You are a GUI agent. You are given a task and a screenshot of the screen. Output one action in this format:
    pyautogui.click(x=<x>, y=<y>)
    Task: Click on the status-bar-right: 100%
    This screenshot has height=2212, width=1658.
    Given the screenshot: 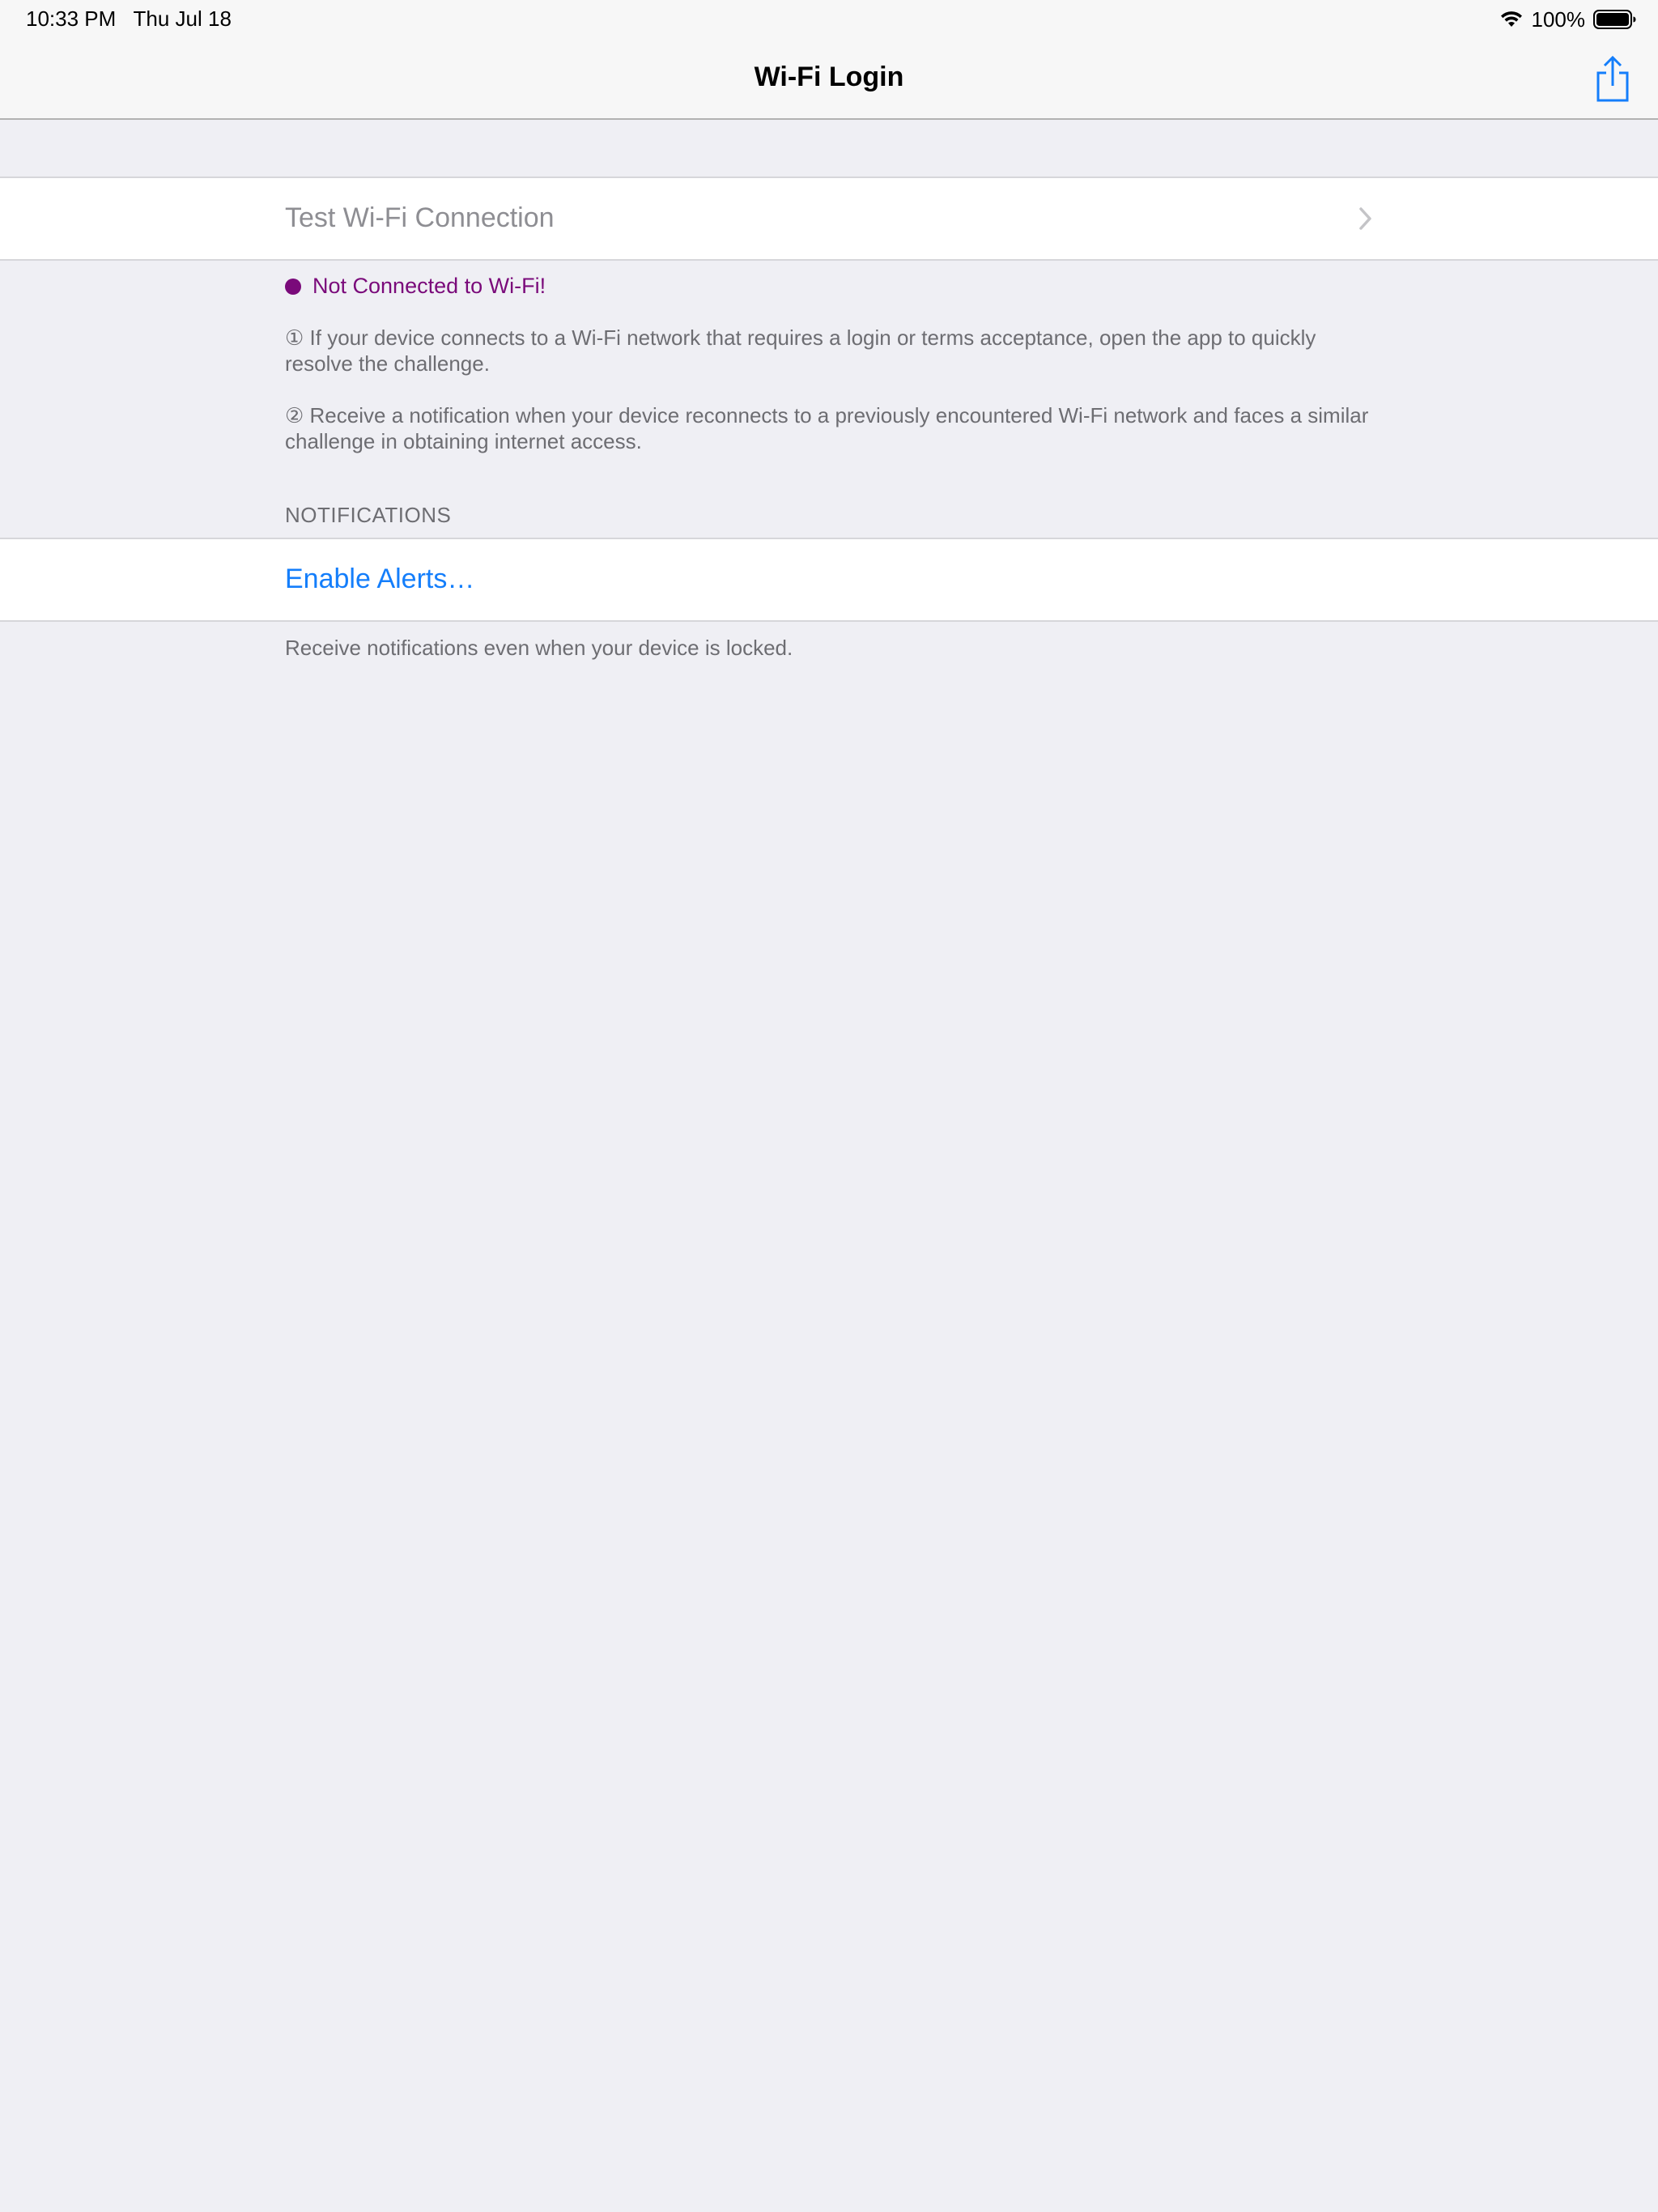 What is the action you would take?
    pyautogui.click(x=1568, y=19)
    